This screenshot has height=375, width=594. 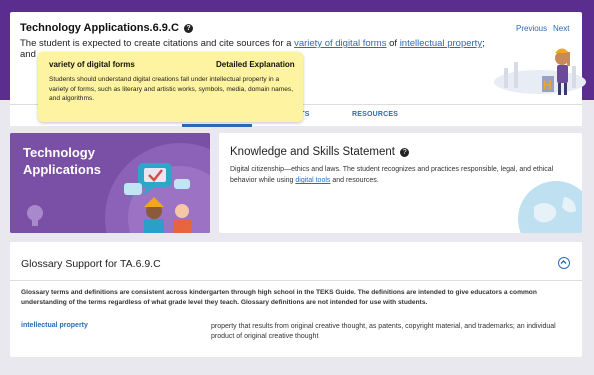 I want to click on standard-title: Technology Applications.6.9.C ?, so click(x=106, y=28).